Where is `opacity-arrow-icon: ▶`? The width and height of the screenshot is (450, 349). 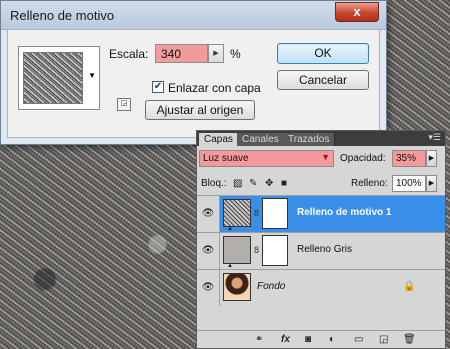 opacity-arrow-icon: ▶ is located at coordinates (431, 158).